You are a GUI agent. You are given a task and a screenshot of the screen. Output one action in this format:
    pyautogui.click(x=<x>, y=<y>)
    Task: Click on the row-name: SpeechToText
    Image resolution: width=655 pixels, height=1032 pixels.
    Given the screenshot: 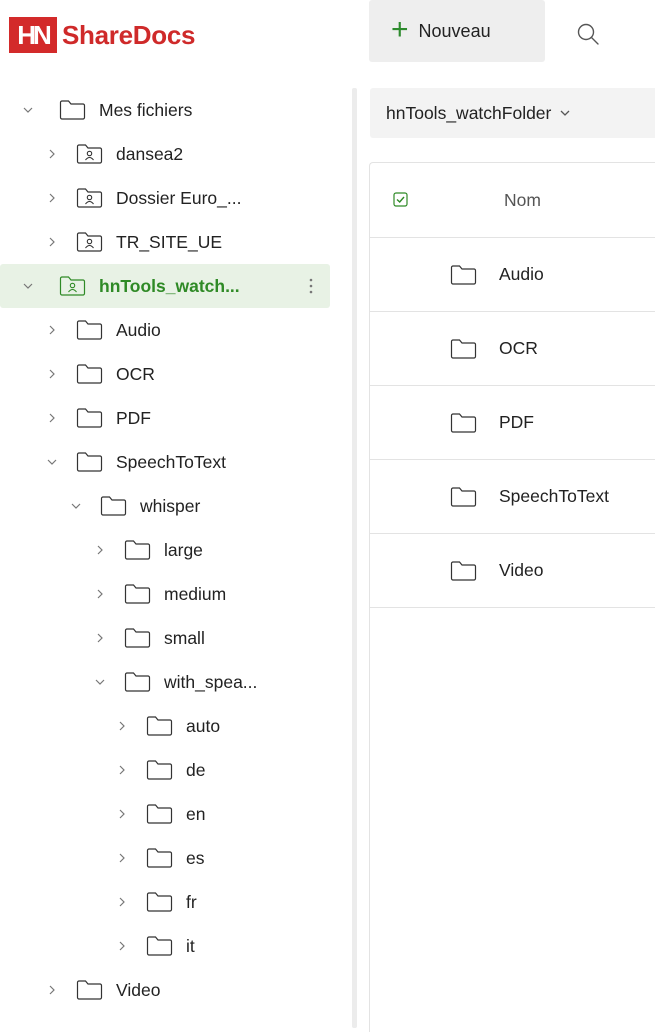 What is the action you would take?
    pyautogui.click(x=554, y=496)
    